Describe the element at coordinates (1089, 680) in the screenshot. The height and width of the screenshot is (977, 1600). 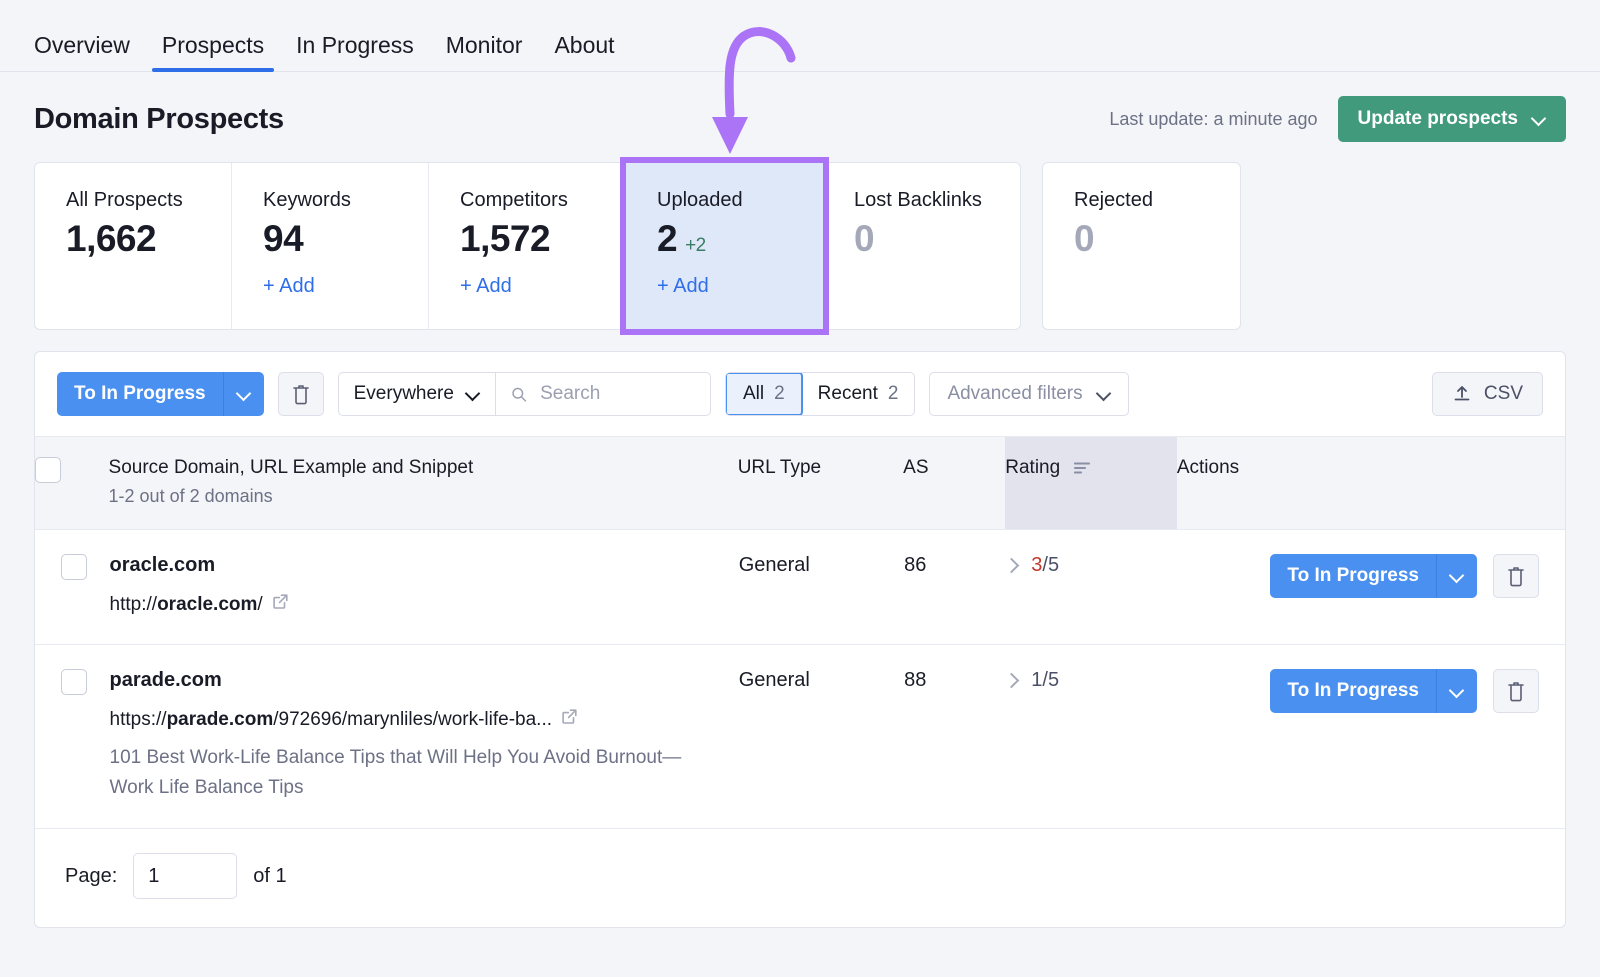
I see `rating-wrap: 1/5` at that location.